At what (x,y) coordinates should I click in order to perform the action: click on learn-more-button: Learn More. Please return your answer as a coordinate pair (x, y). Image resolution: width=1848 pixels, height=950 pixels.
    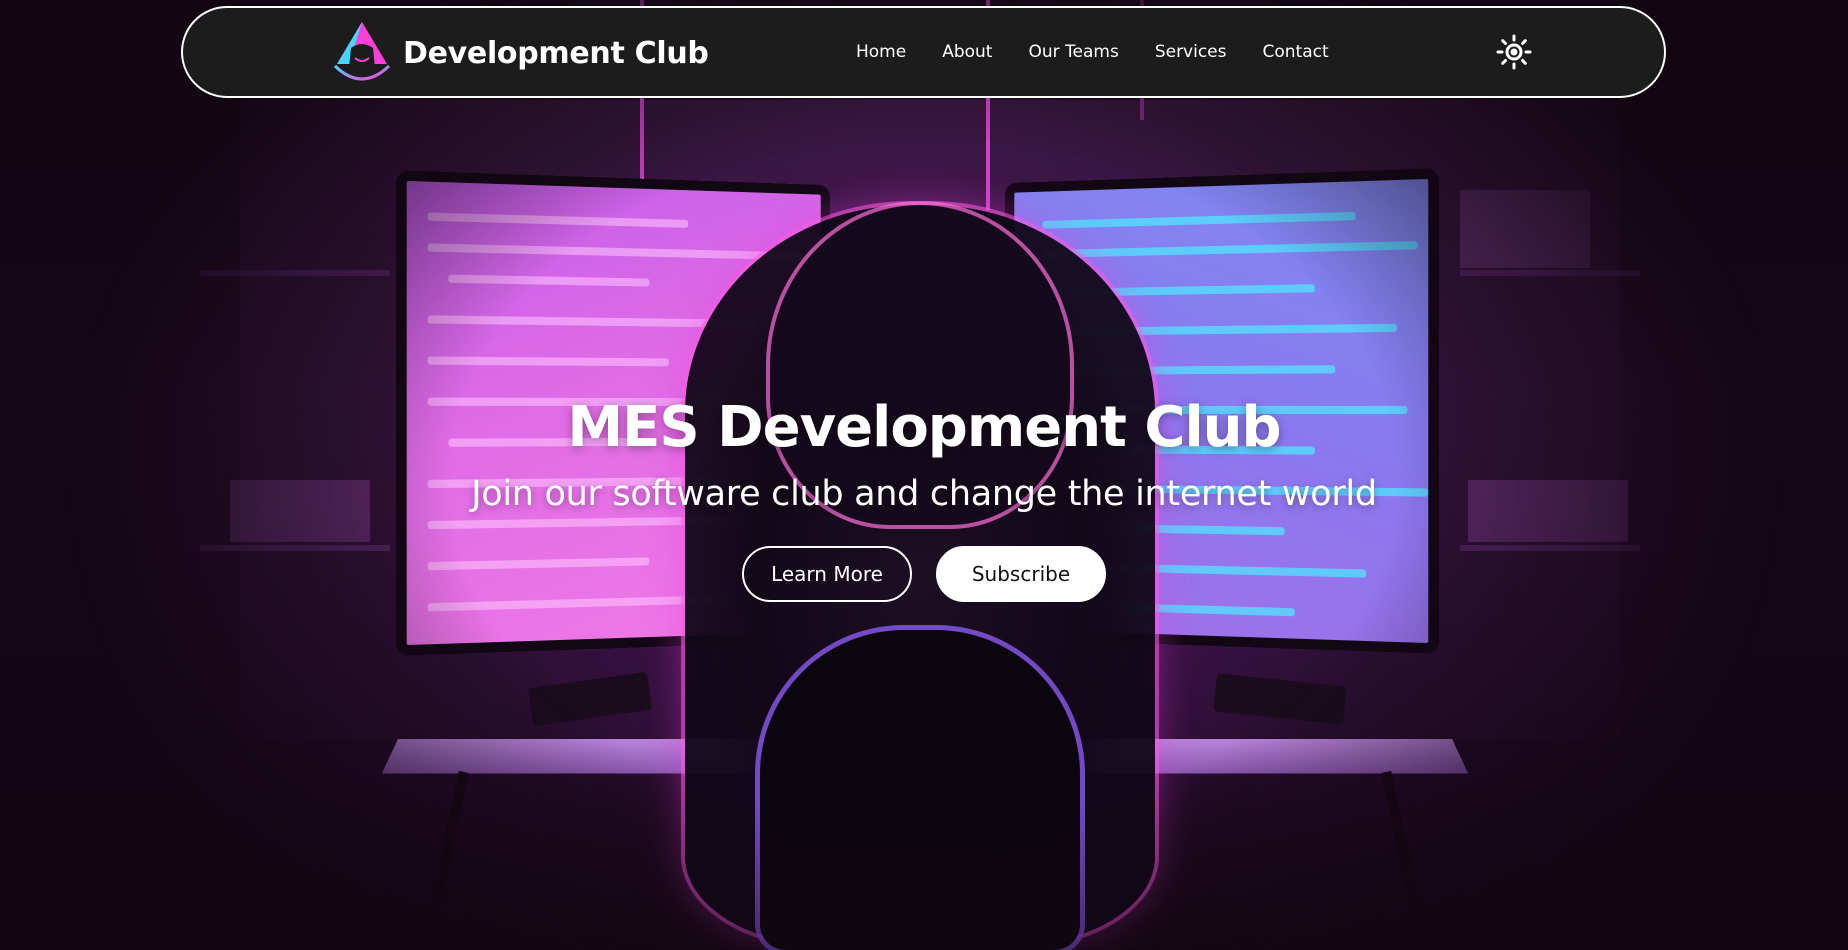
    Looking at the image, I should click on (827, 574).